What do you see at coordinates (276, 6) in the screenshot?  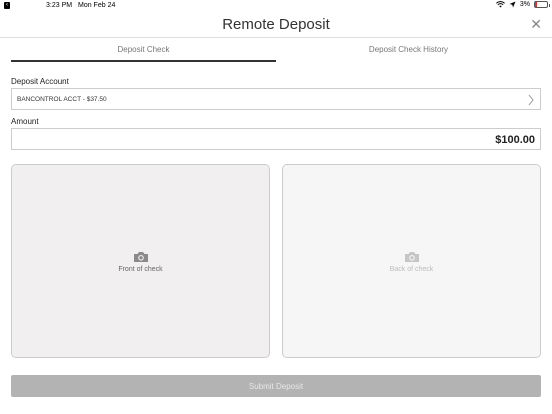 I see `status-bar: ‹ 3:23 PM Mon Feb 24 3%` at bounding box center [276, 6].